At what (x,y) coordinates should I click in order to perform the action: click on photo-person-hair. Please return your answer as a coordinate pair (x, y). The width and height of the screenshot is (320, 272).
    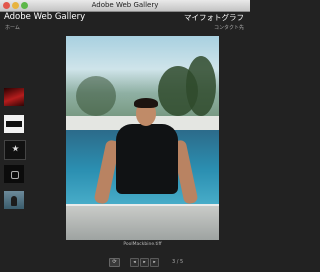
    Looking at the image, I should click on (146, 103).